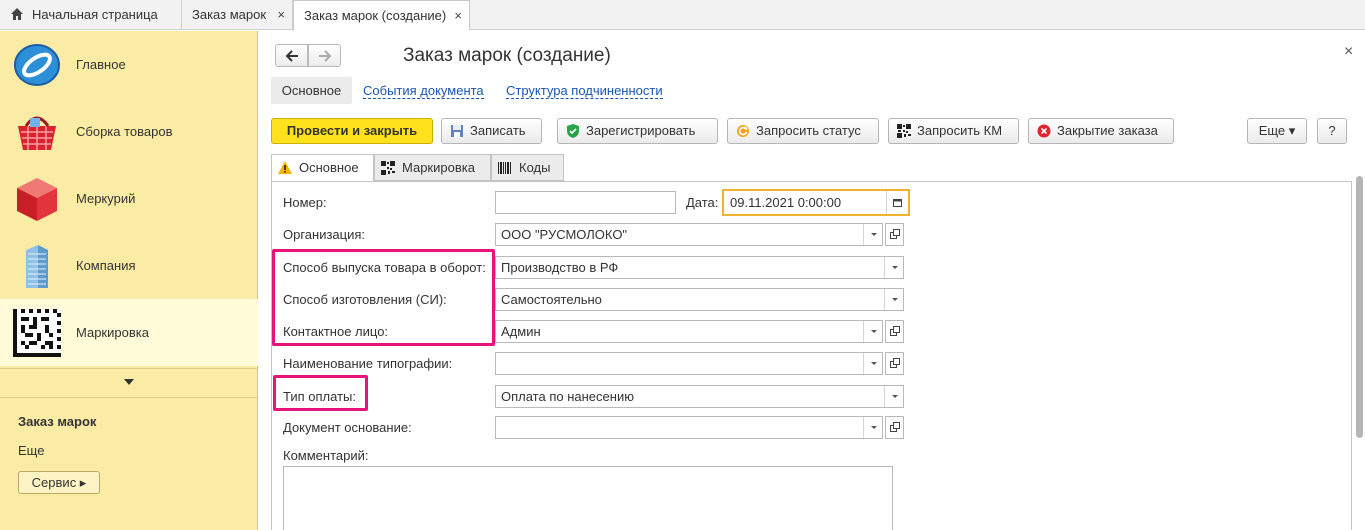 The image size is (1365, 530). I want to click on sidebar-item-label: Маркировка, so click(112, 332).